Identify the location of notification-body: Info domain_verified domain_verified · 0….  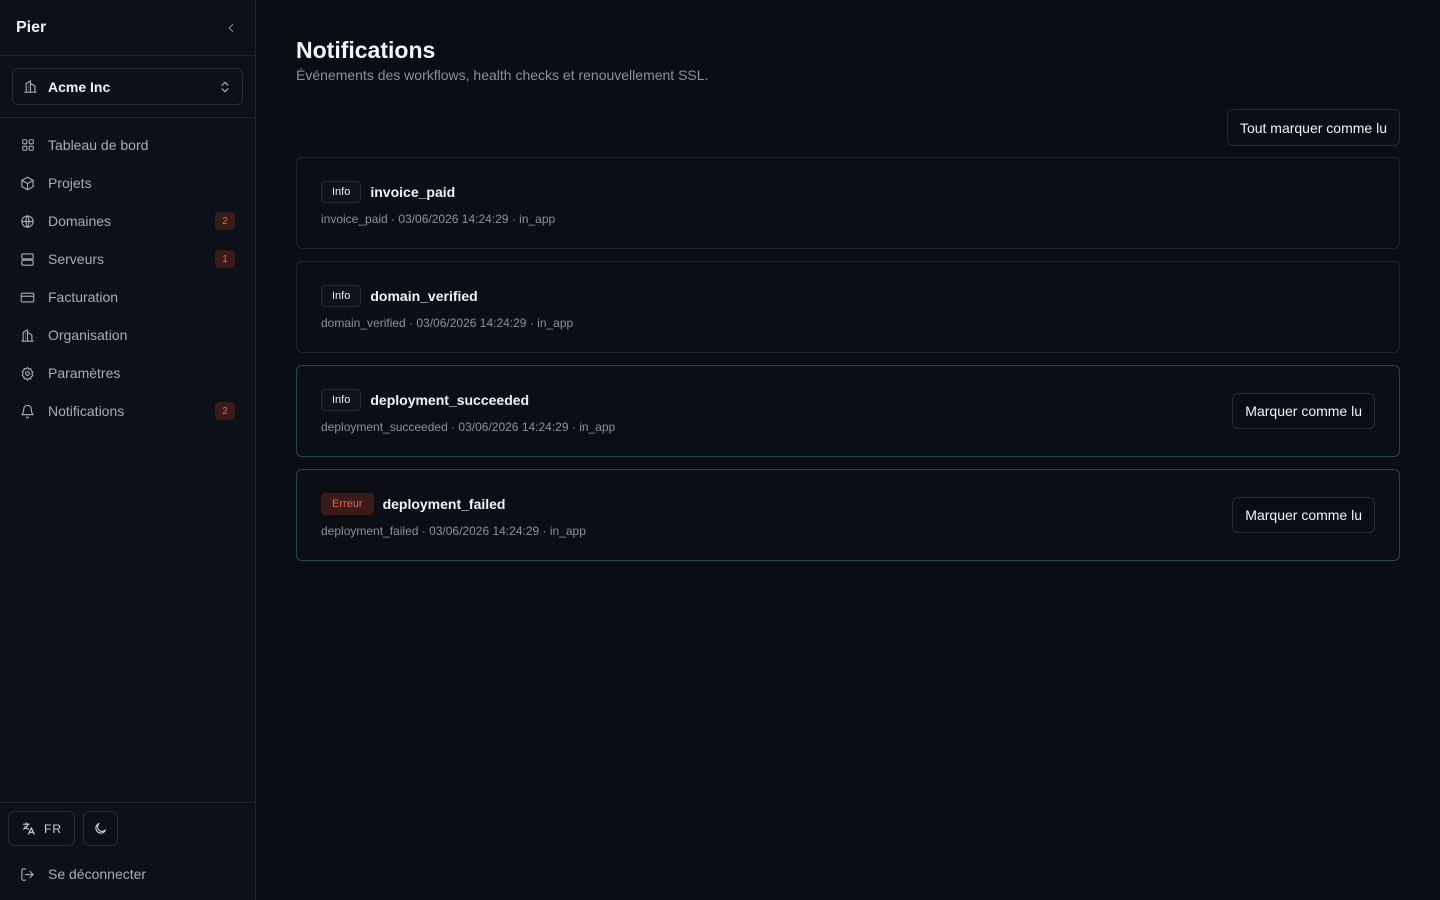
(447, 307).